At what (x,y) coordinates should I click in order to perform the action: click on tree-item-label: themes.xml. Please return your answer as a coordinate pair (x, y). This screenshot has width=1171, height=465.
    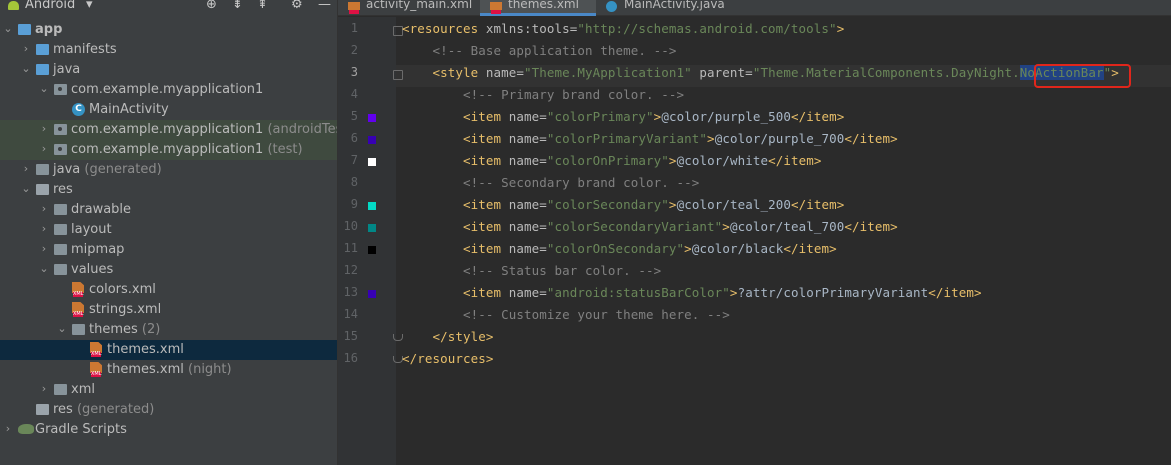
    Looking at the image, I should click on (145, 349).